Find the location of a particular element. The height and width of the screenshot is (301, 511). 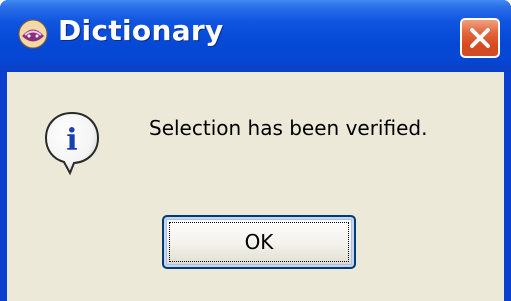

window-title: Dictionary is located at coordinates (141, 30).